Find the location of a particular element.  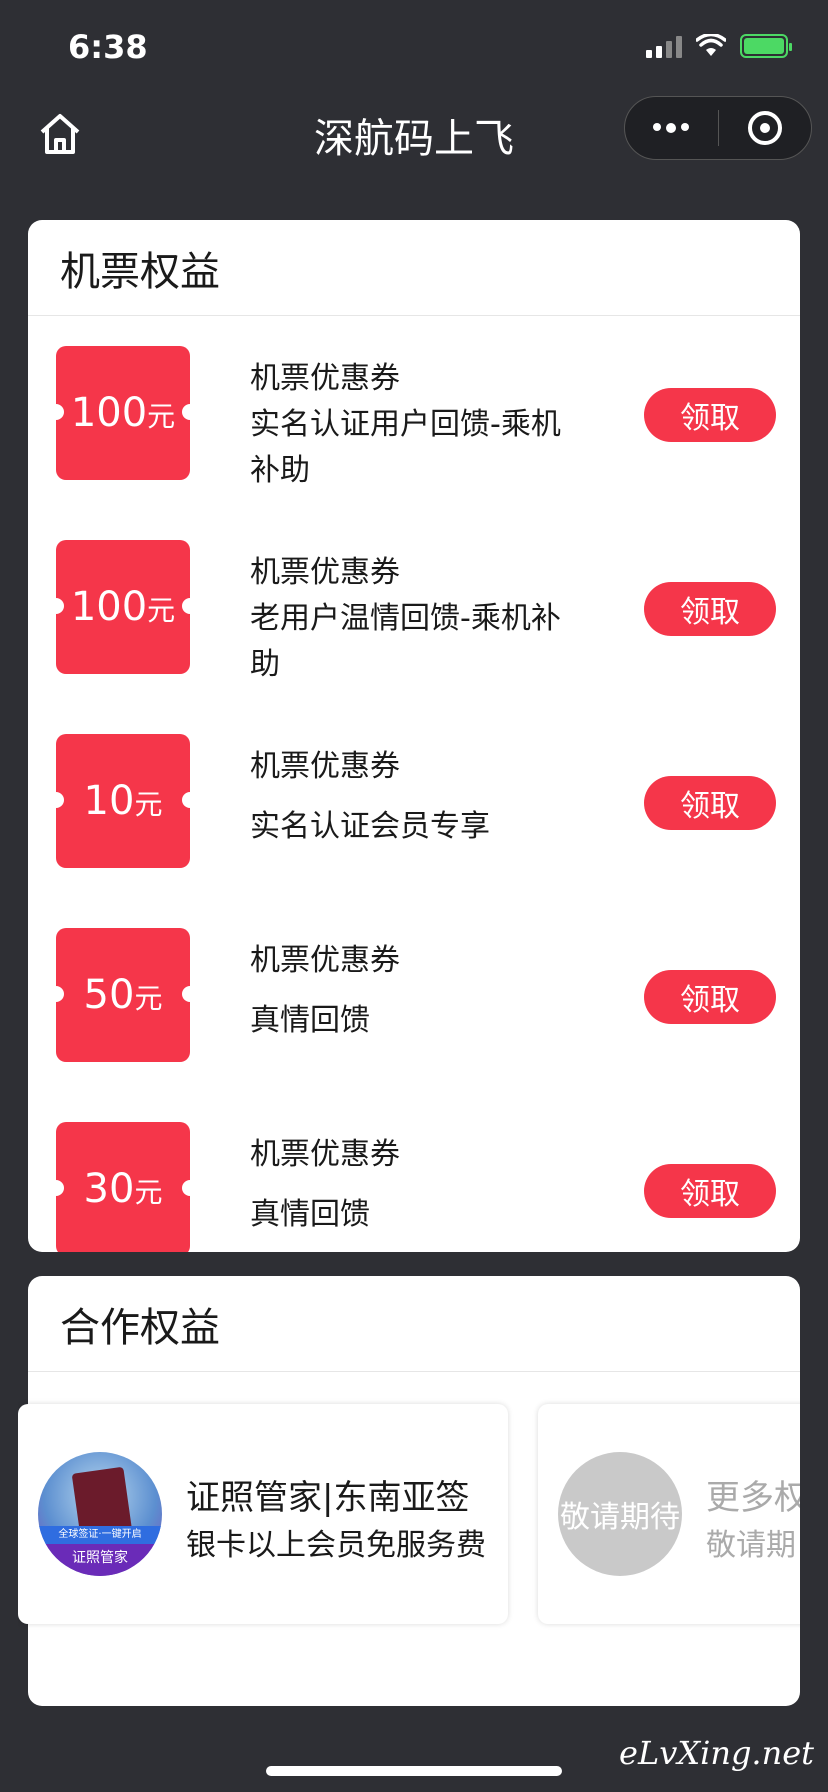

partner-desc: 银卡以上会员免服务费 is located at coordinates (336, 1545).